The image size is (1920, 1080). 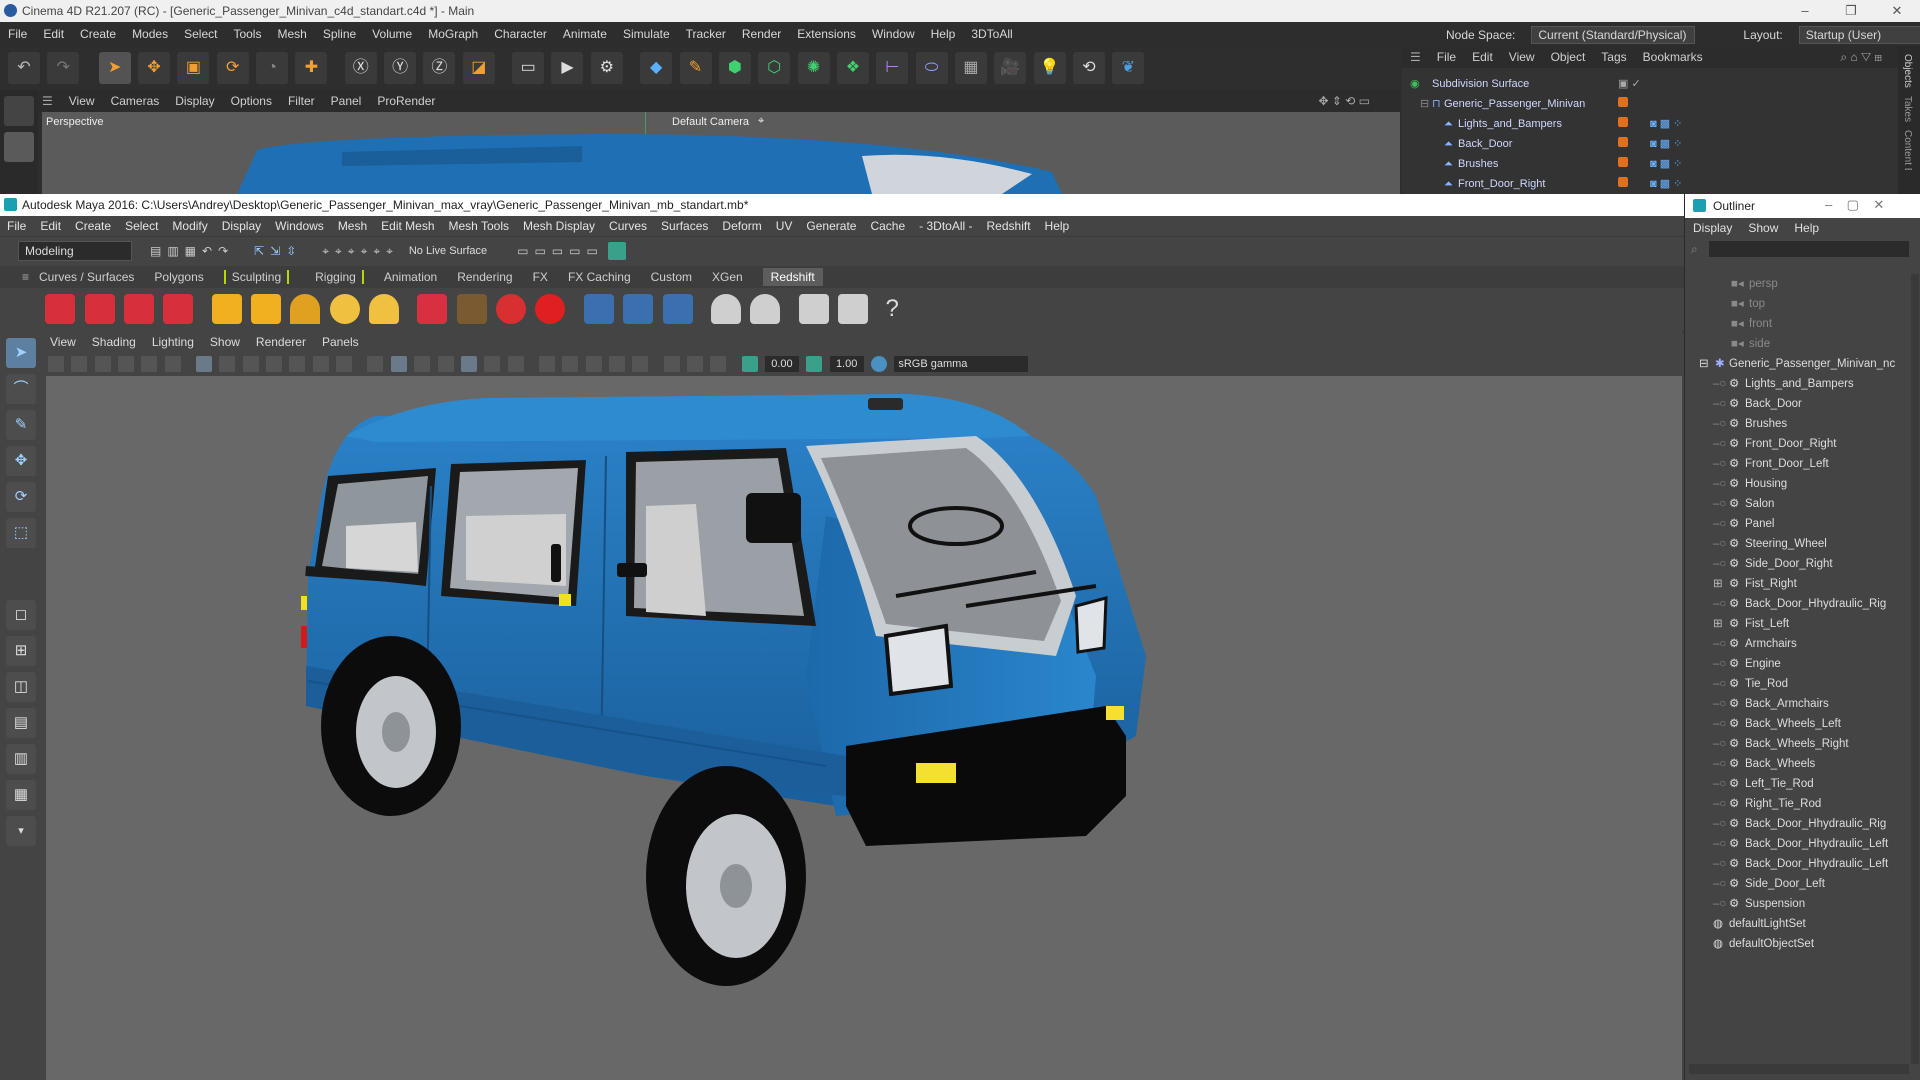 I want to click on c4d-menu-3dtoall: 3DToAll, so click(x=991, y=34).